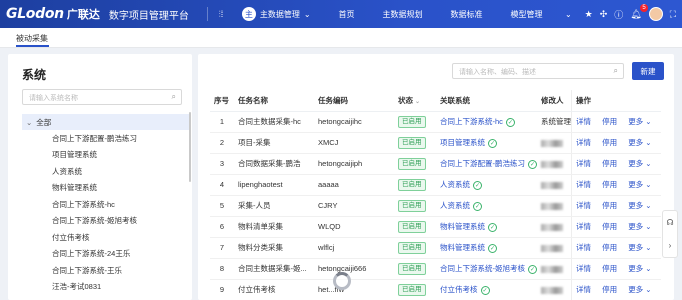 The image size is (682, 300). I want to click on related-system-link: 付立伟考核, so click(459, 289).